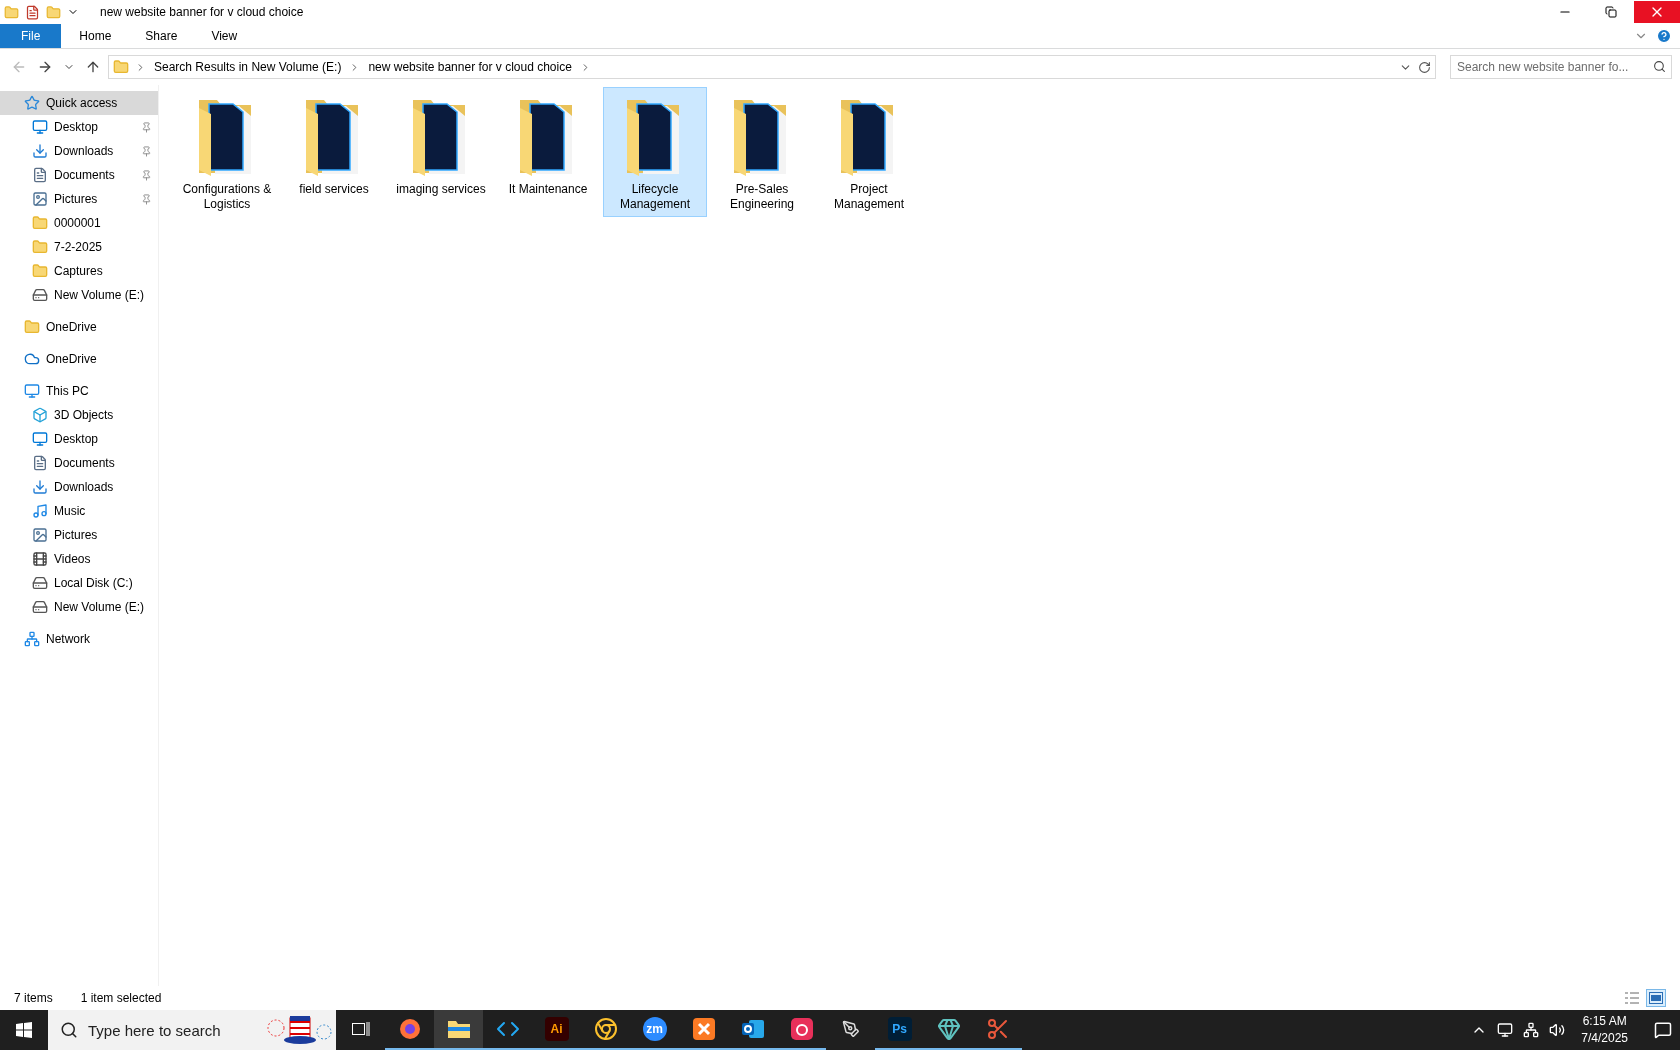  I want to click on ribbon-tab: Home, so click(95, 36).